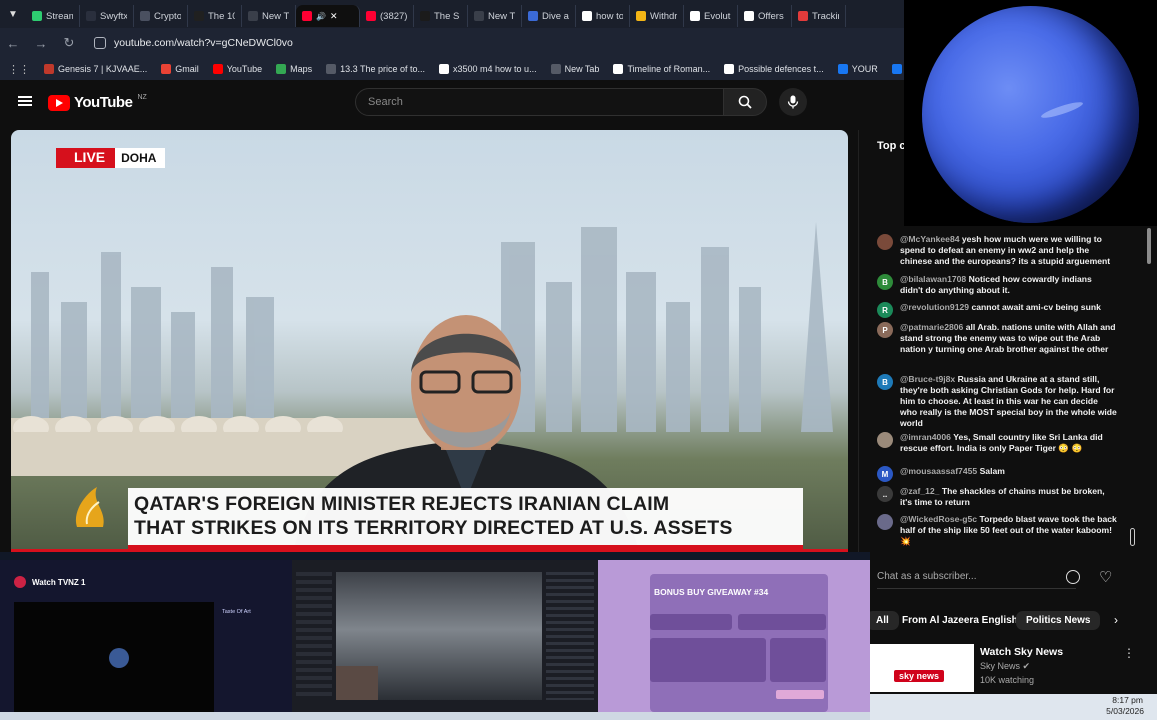  I want to click on tab-label: Swyftx, so click(113, 16).